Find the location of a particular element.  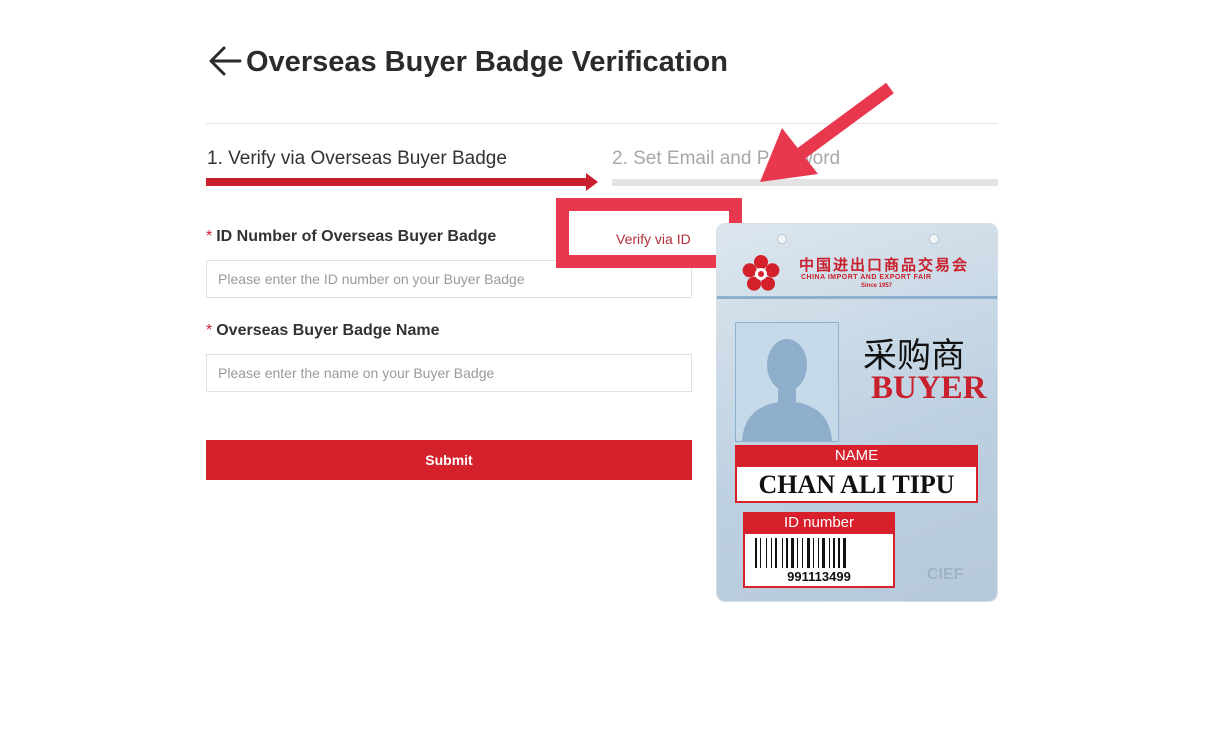

step-1-progress-arrowhead is located at coordinates (592, 182).